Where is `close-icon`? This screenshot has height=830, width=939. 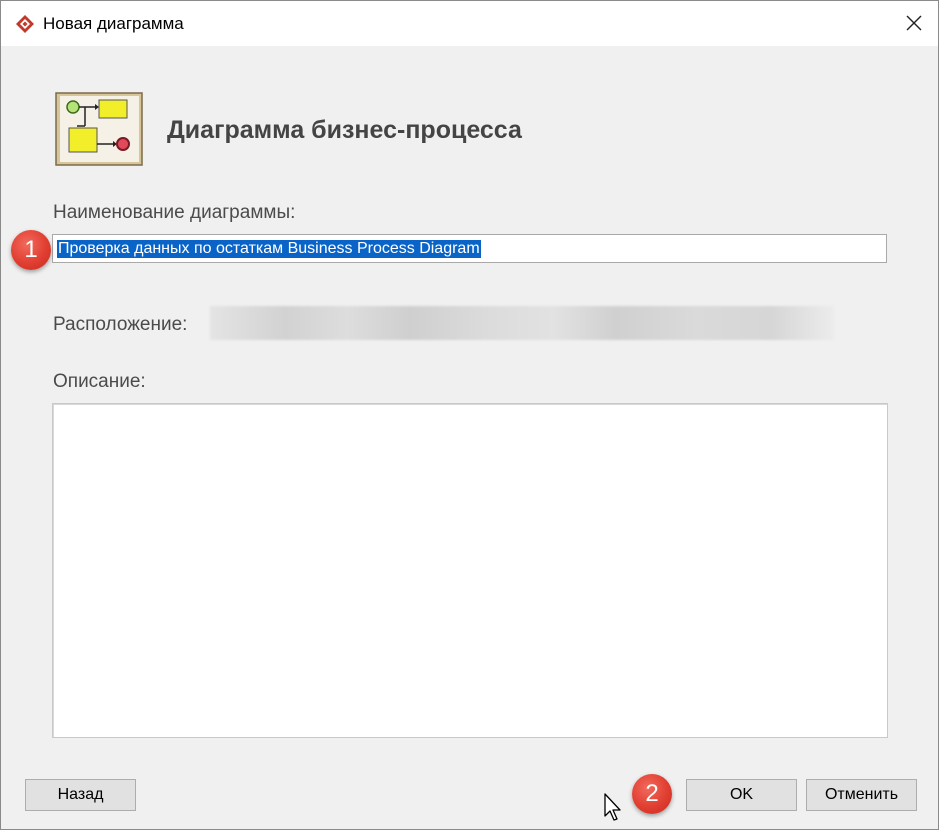 close-icon is located at coordinates (914, 23).